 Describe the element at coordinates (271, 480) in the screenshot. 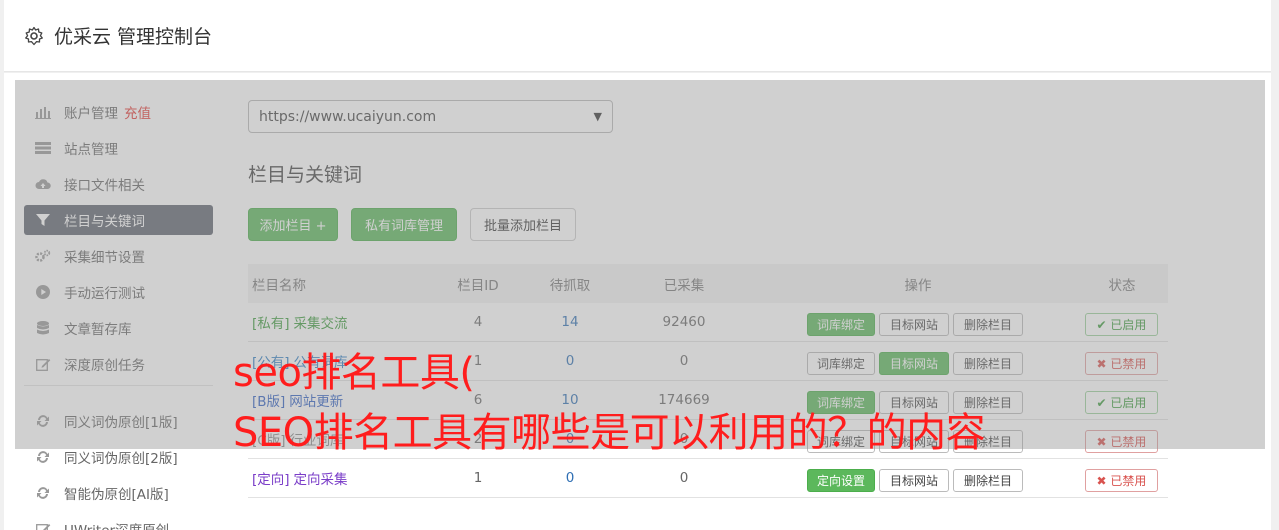

I see `column-tag: [定向]` at that location.